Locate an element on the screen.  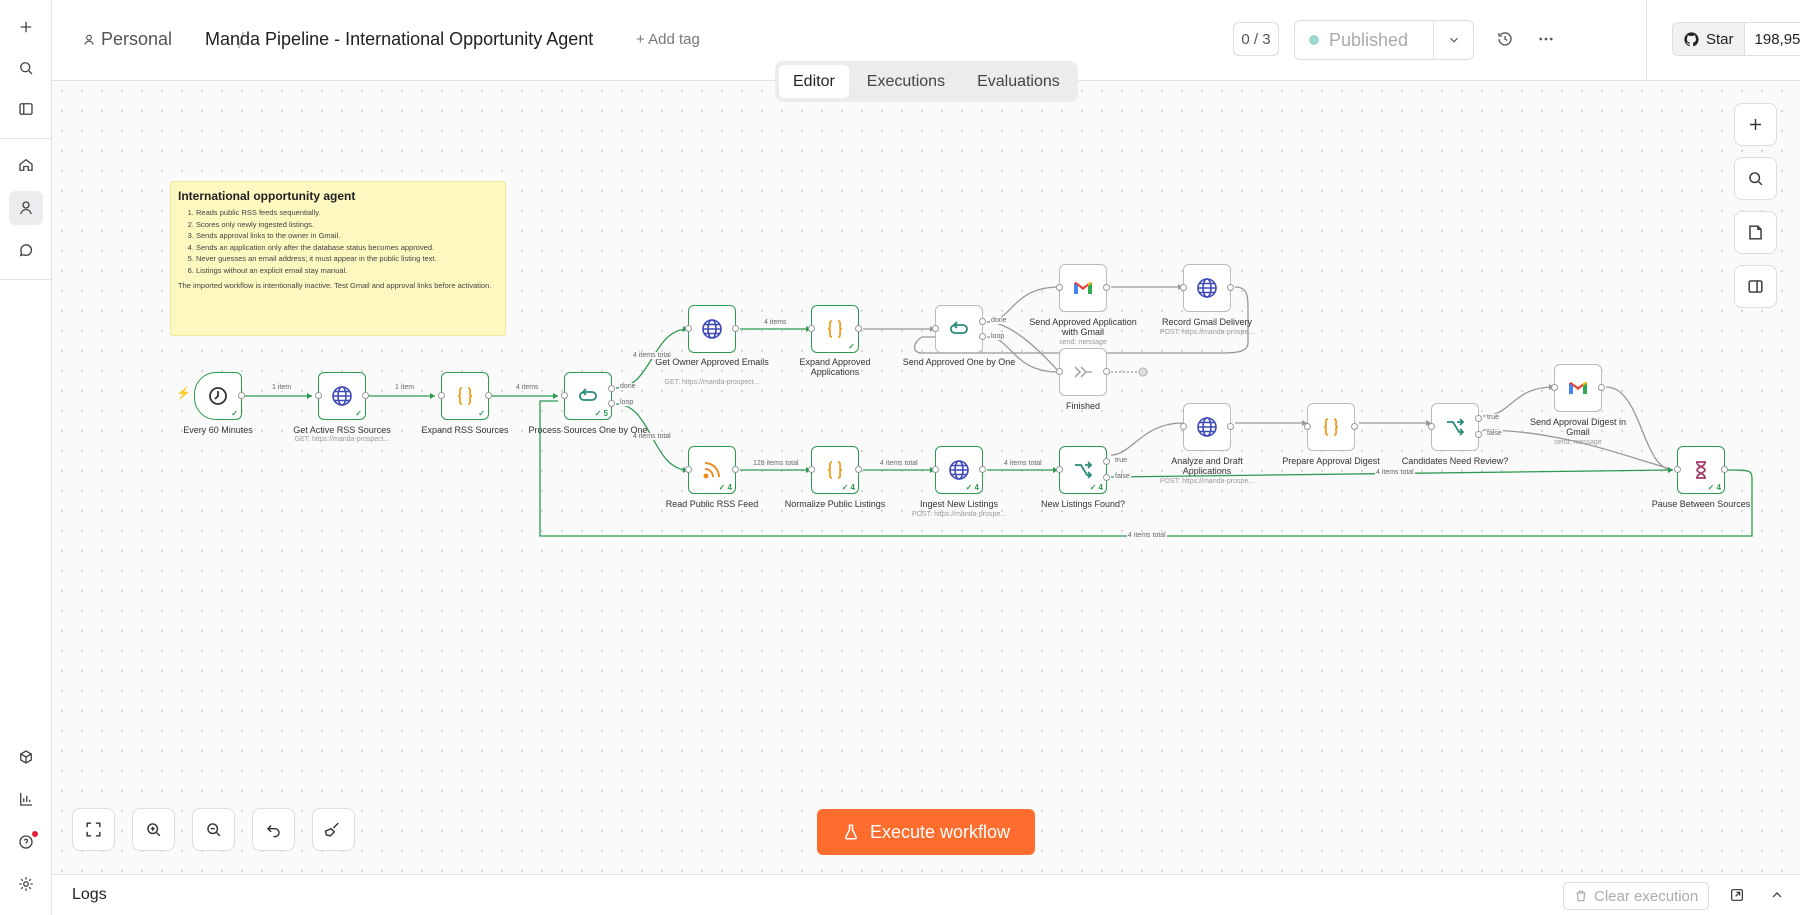
node-process-sources: ✓ 5 is located at coordinates (588, 396).